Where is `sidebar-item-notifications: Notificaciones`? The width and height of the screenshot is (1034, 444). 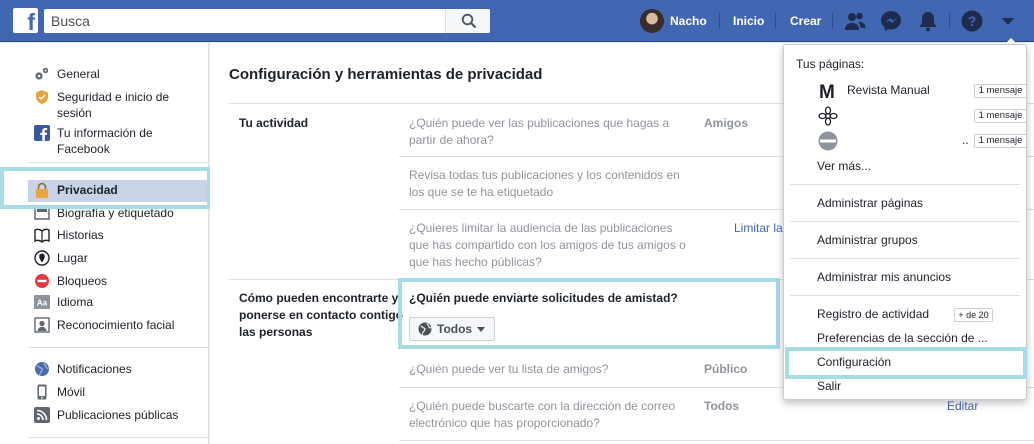
sidebar-item-notifications: Notificaciones is located at coordinates (83, 369).